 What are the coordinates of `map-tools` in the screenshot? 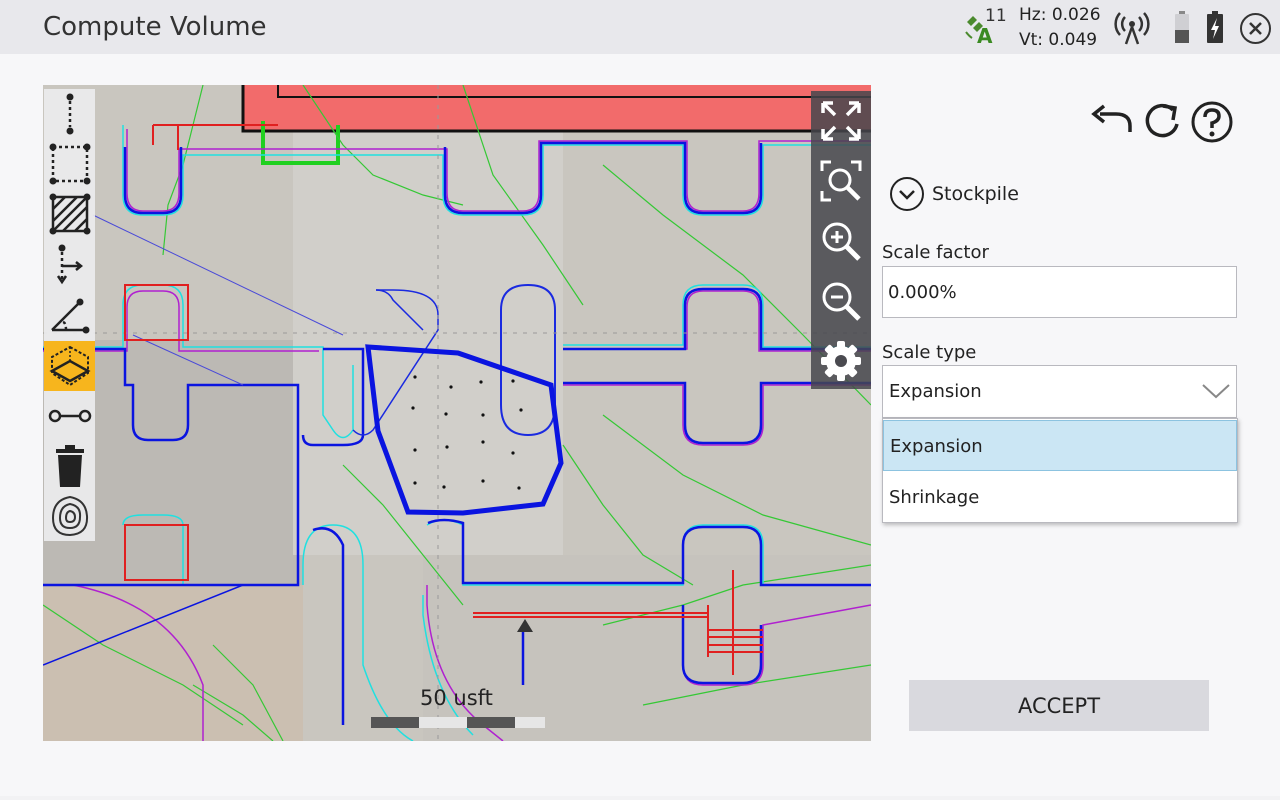 It's located at (841, 240).